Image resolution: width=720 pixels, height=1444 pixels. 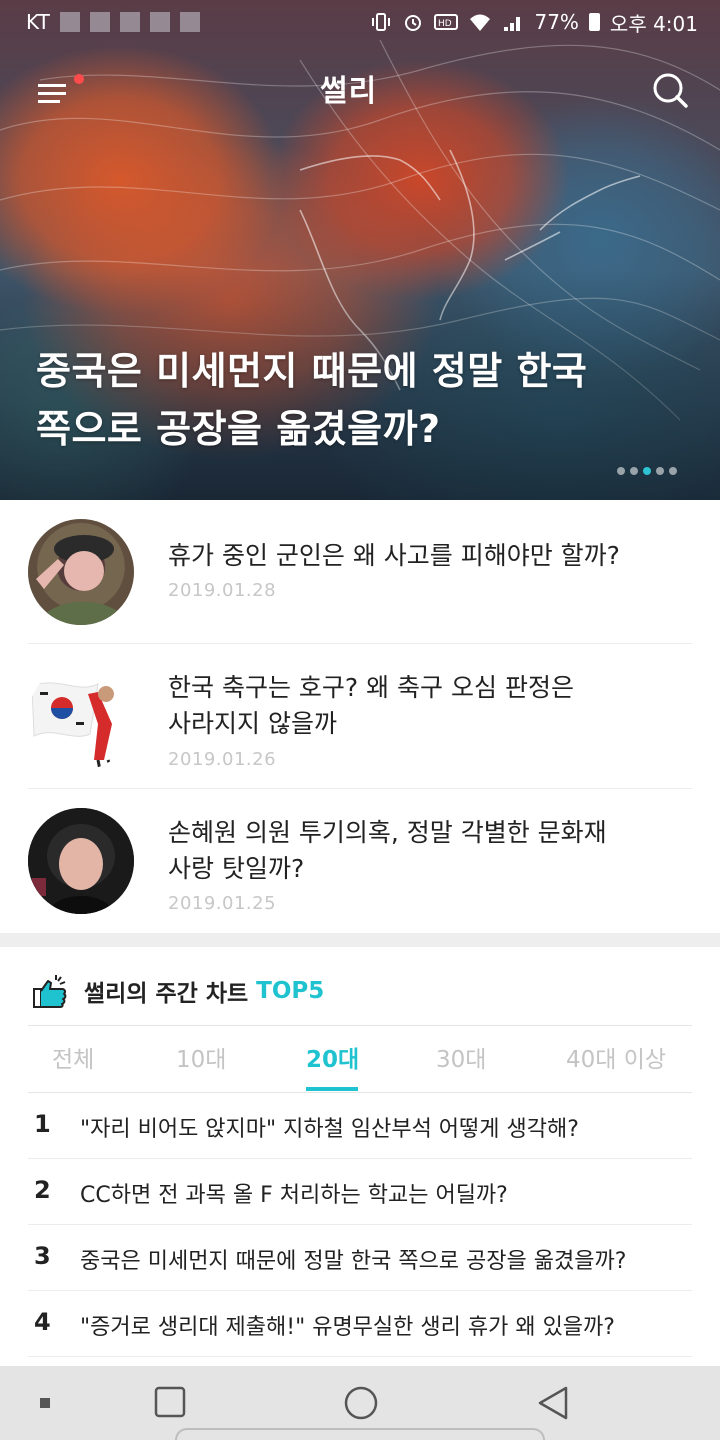 I want to click on hamburger-menu-icon, so click(x=52, y=93).